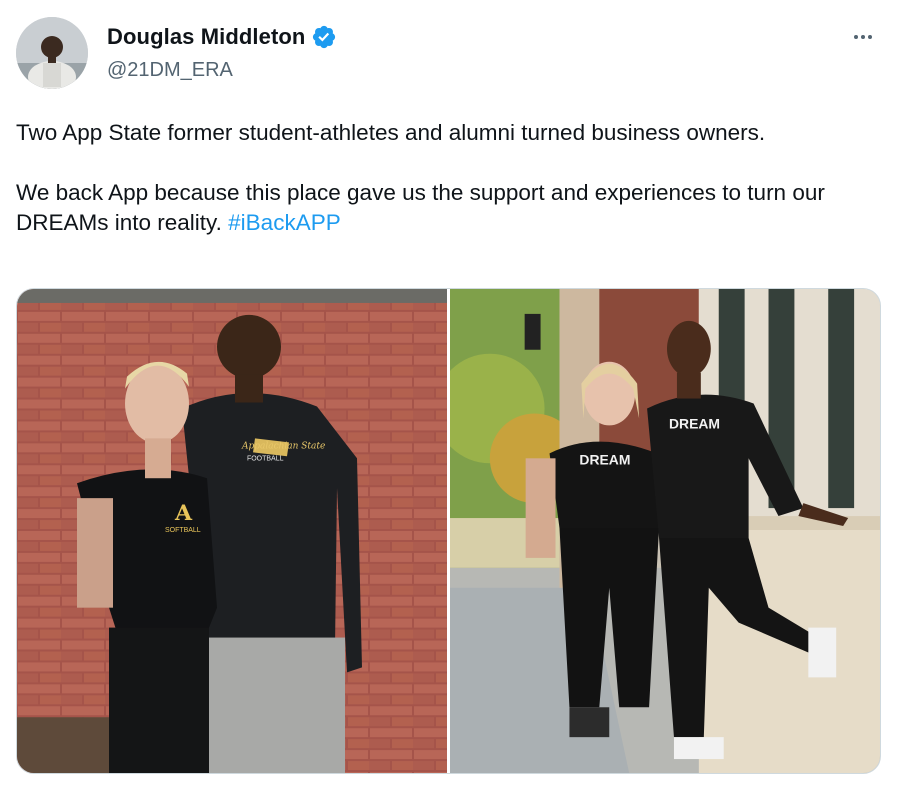 The image size is (900, 790). What do you see at coordinates (183, 513) in the screenshot?
I see `softball-shirt-letter: A` at bounding box center [183, 513].